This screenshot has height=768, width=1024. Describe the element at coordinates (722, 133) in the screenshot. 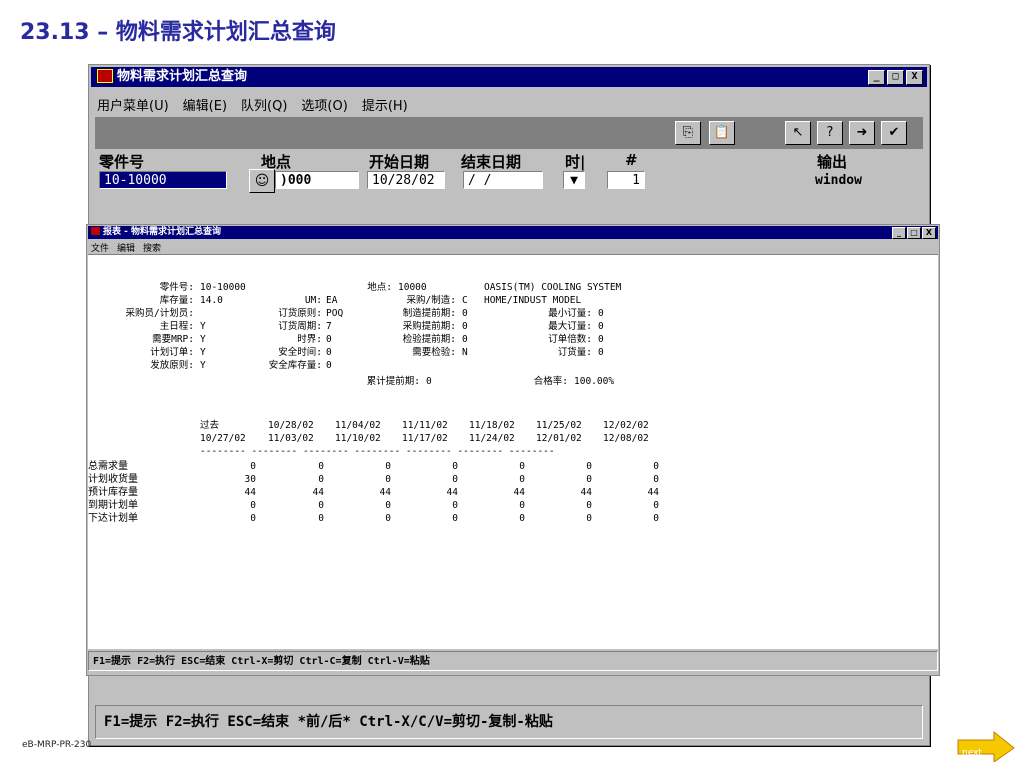

I see `paste-icon: 📋` at that location.